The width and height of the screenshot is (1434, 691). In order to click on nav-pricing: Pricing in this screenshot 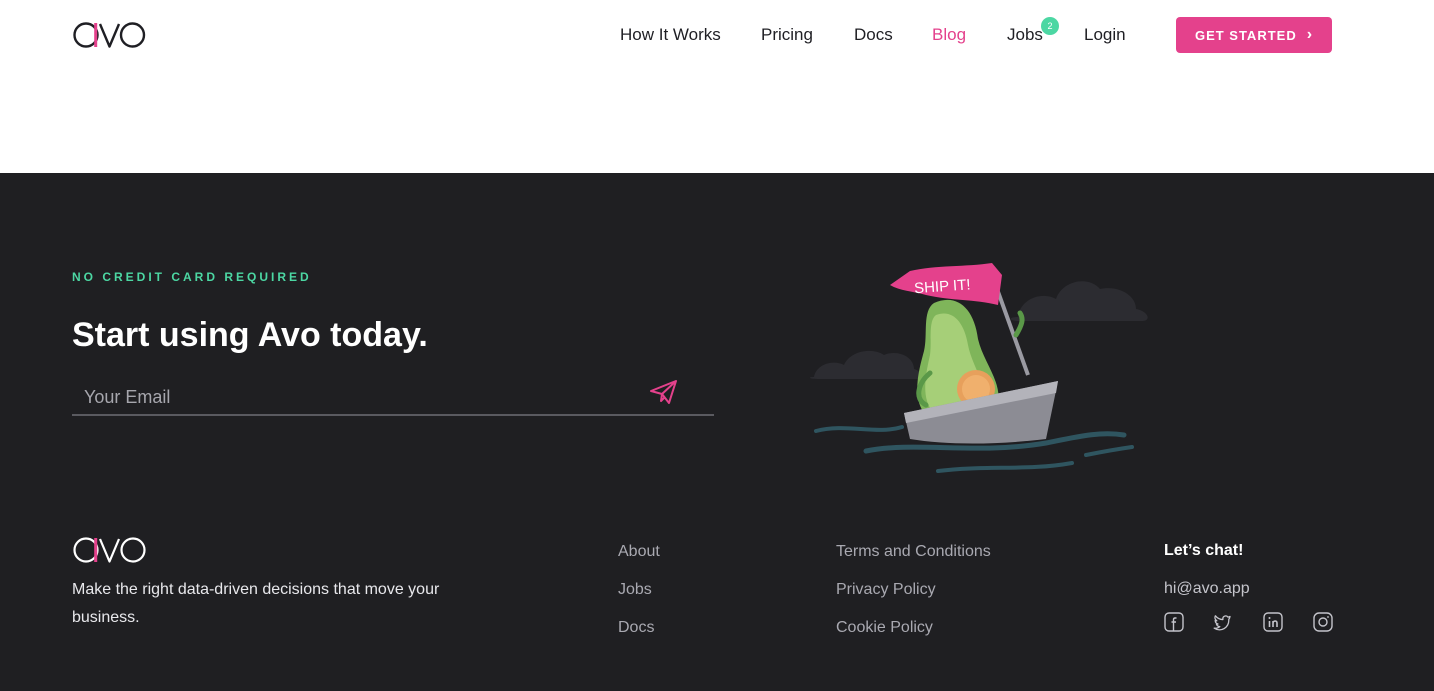, I will do `click(787, 35)`.